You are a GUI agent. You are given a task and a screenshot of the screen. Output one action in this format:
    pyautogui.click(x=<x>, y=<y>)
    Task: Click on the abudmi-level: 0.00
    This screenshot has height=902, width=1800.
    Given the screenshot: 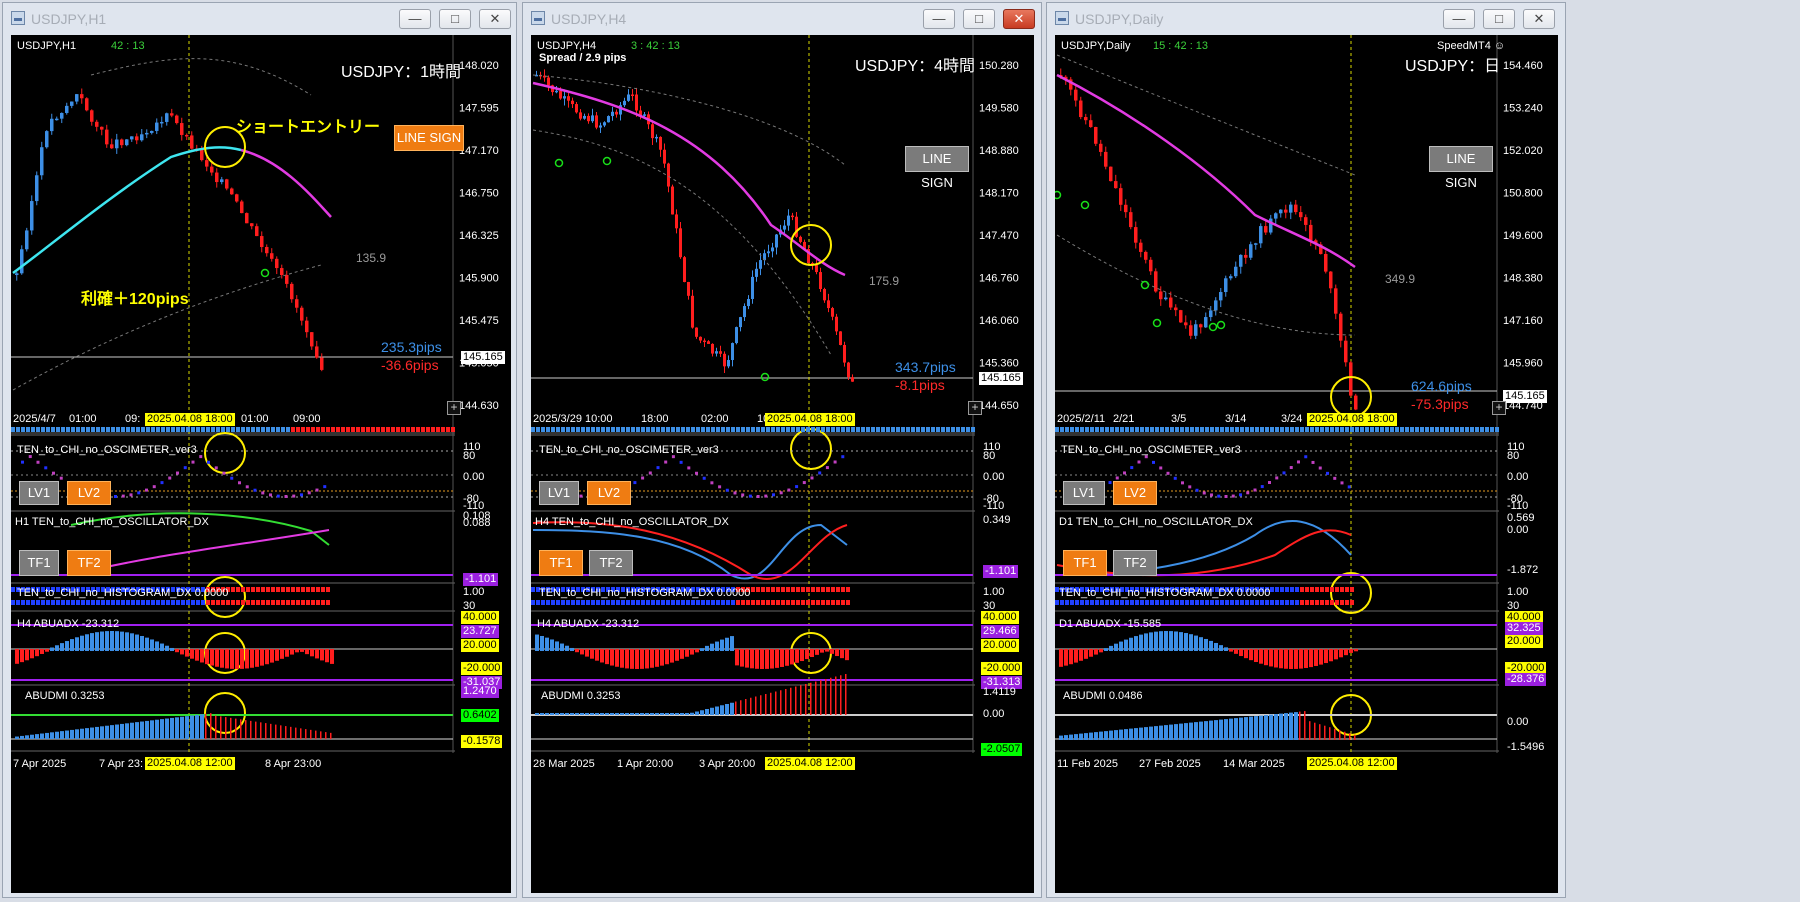 What is the action you would take?
    pyautogui.click(x=1518, y=722)
    